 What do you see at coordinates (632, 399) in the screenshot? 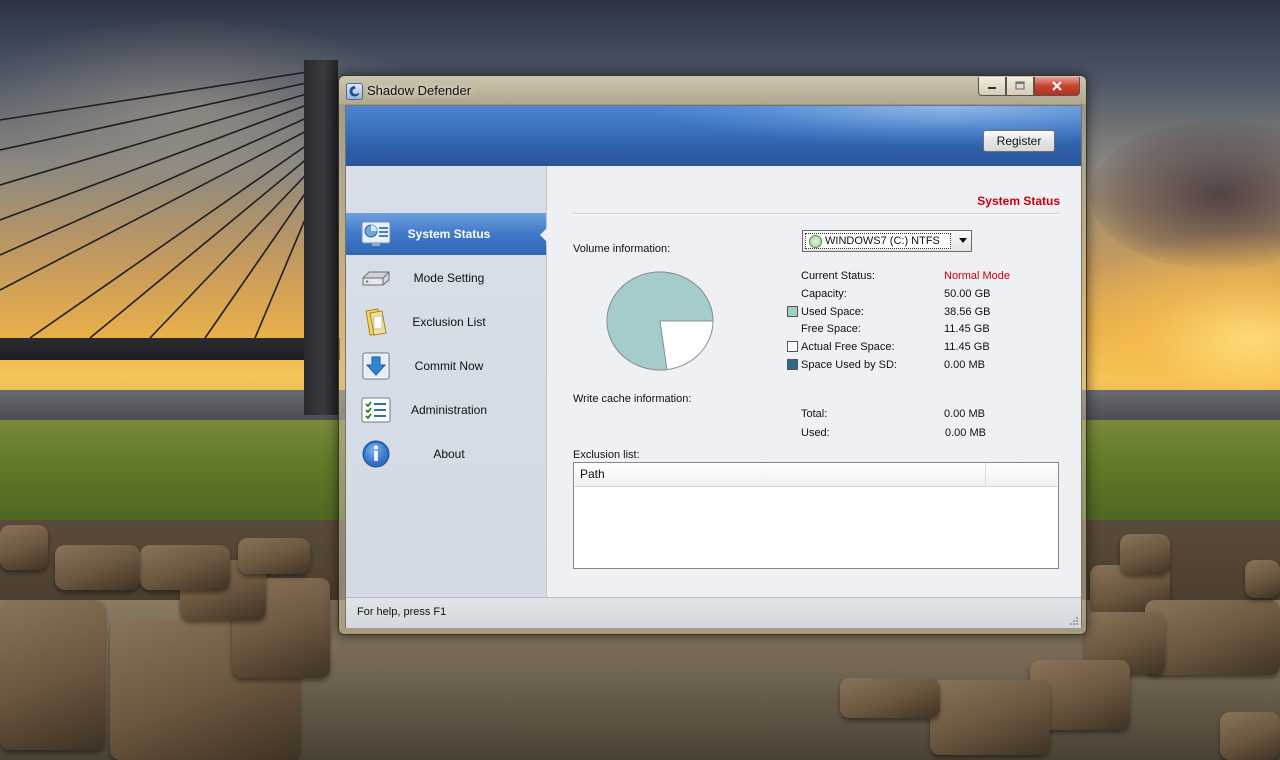
I see `write-cache-label: Write cache information:` at bounding box center [632, 399].